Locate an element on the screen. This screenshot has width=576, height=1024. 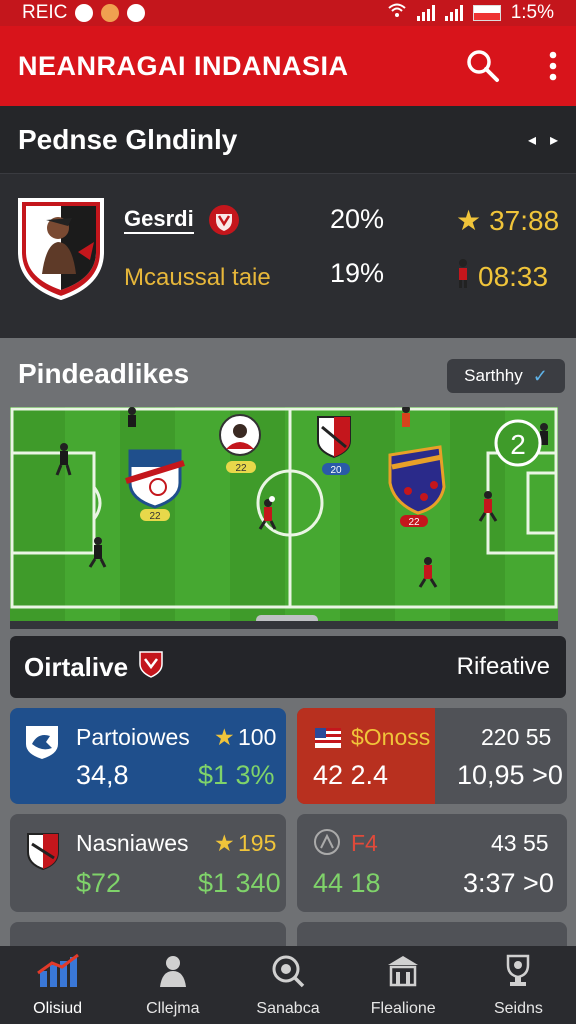
search-ball-icon is located at coordinates (288, 973).